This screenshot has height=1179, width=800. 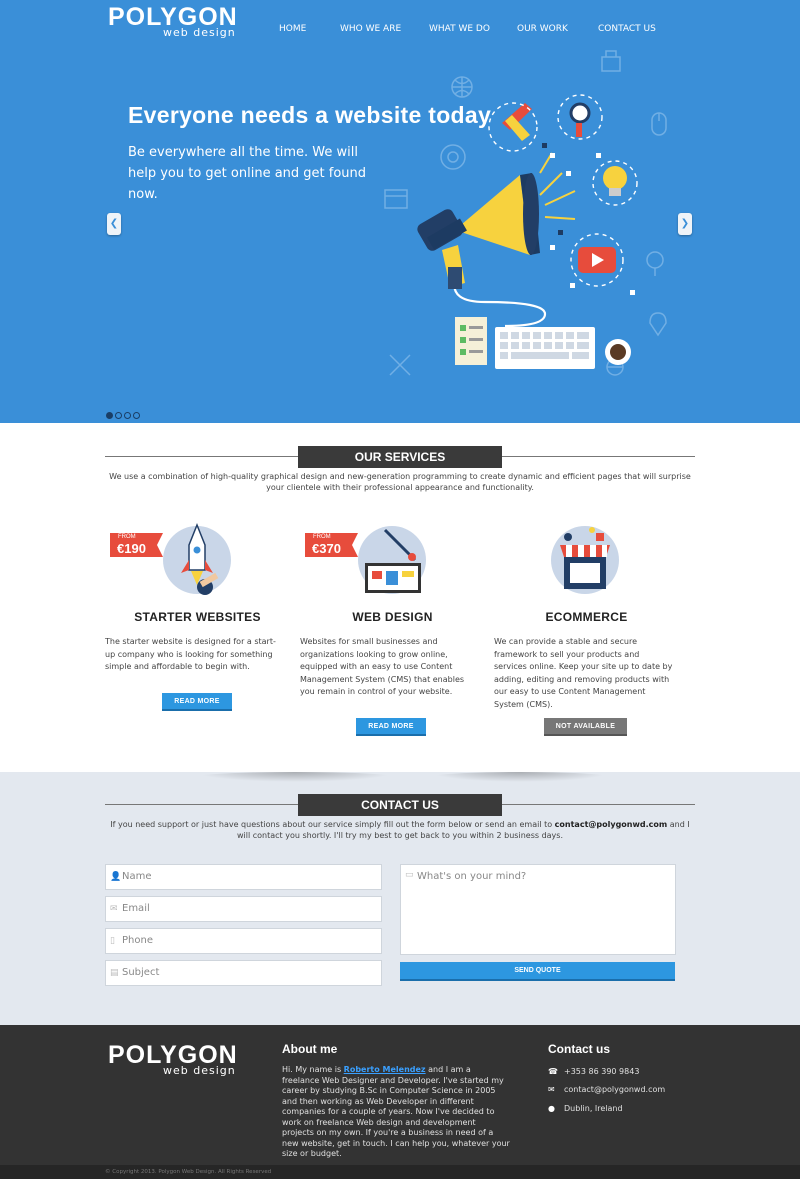 What do you see at coordinates (243, 877) in the screenshot?
I see `name-input: 👤 Name` at bounding box center [243, 877].